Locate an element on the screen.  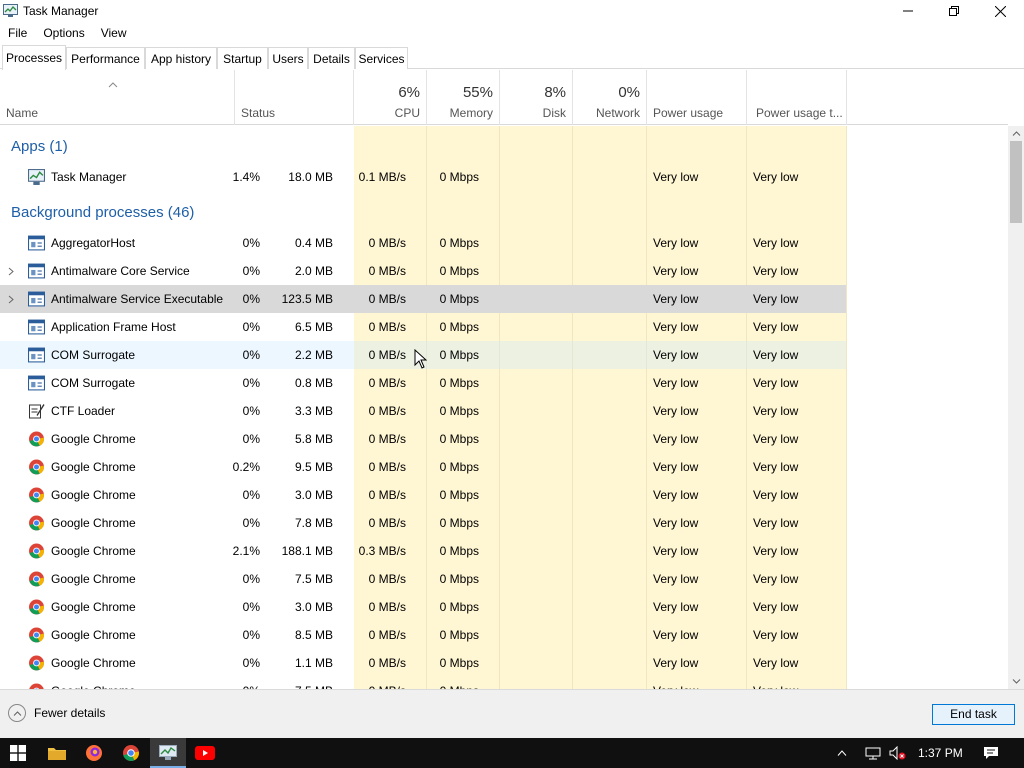
chevron-up-icon is located at coordinates (1016, 133).